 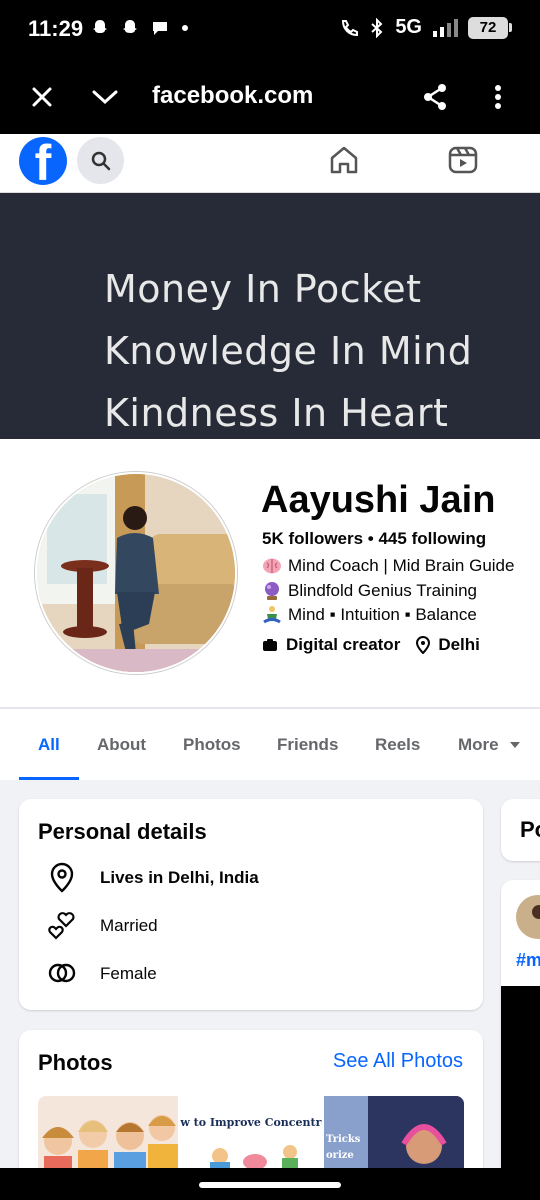 What do you see at coordinates (108, 1132) in the screenshot?
I see `photo-thumbnail` at bounding box center [108, 1132].